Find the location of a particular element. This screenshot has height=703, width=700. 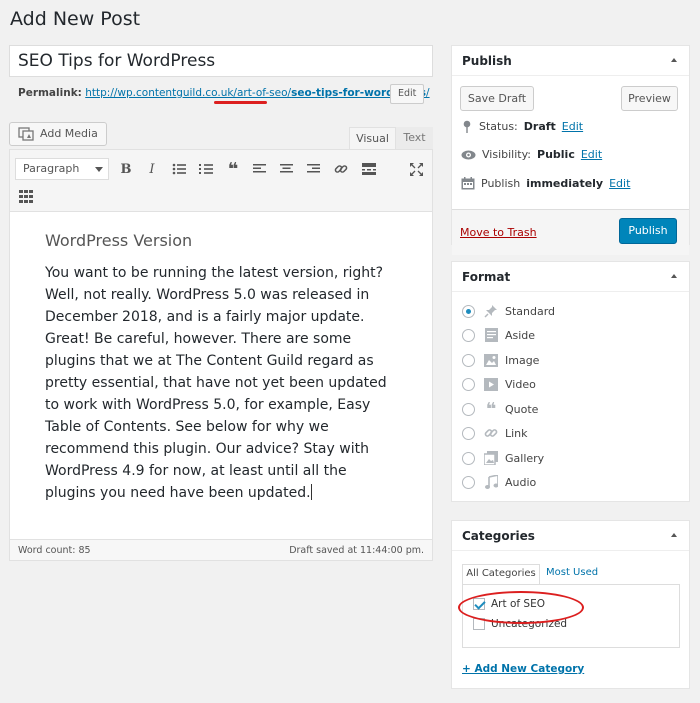

publish-button: Publish is located at coordinates (648, 231).